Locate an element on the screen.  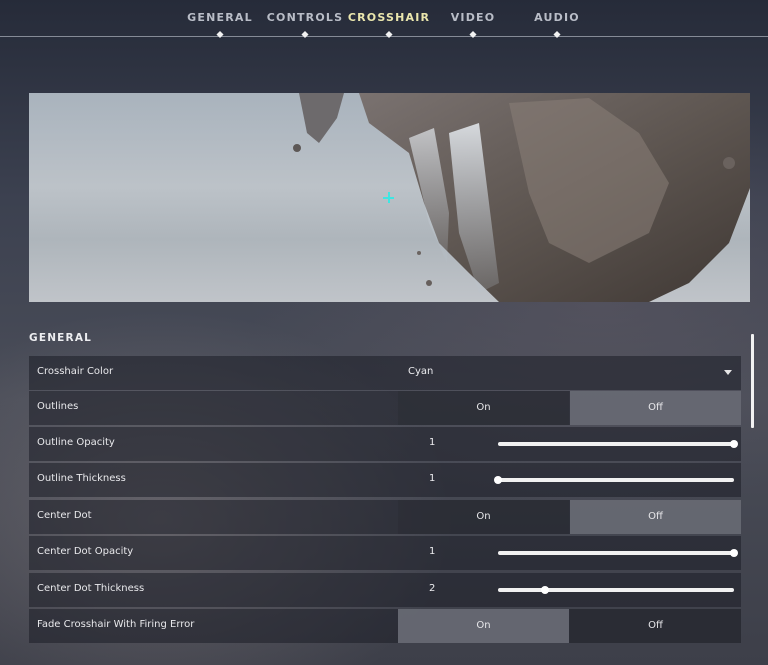
setting-label: Outline Thickness is located at coordinates (81, 478).